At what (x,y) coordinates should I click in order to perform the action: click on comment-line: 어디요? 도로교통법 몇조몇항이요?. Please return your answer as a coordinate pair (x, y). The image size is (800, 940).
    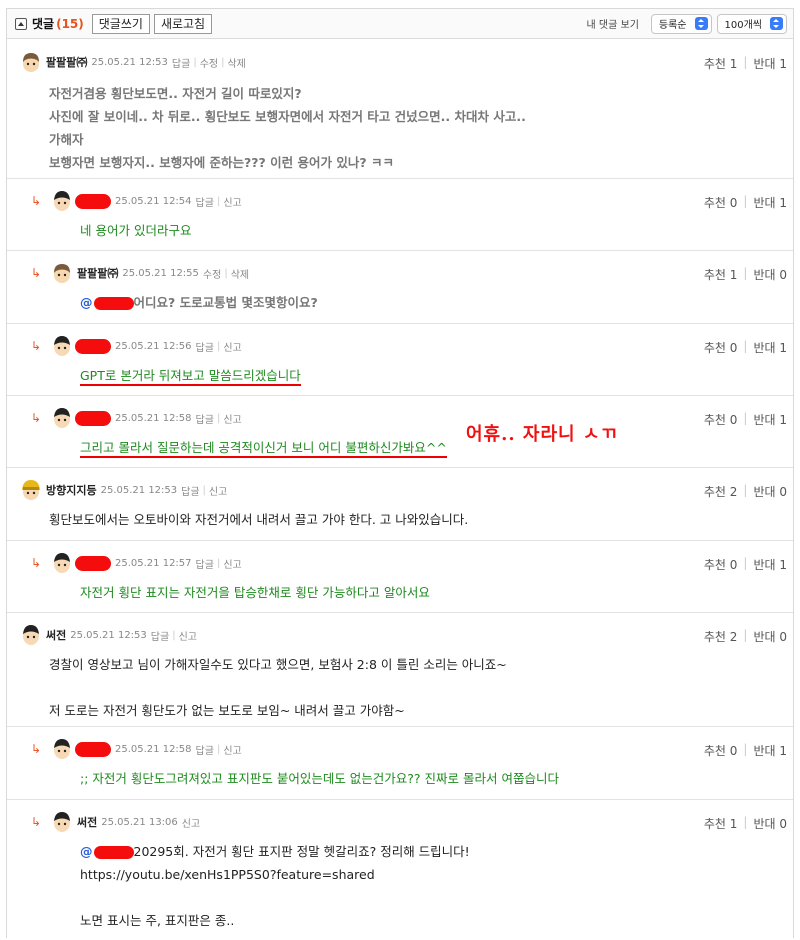
    Looking at the image, I should click on (225, 302).